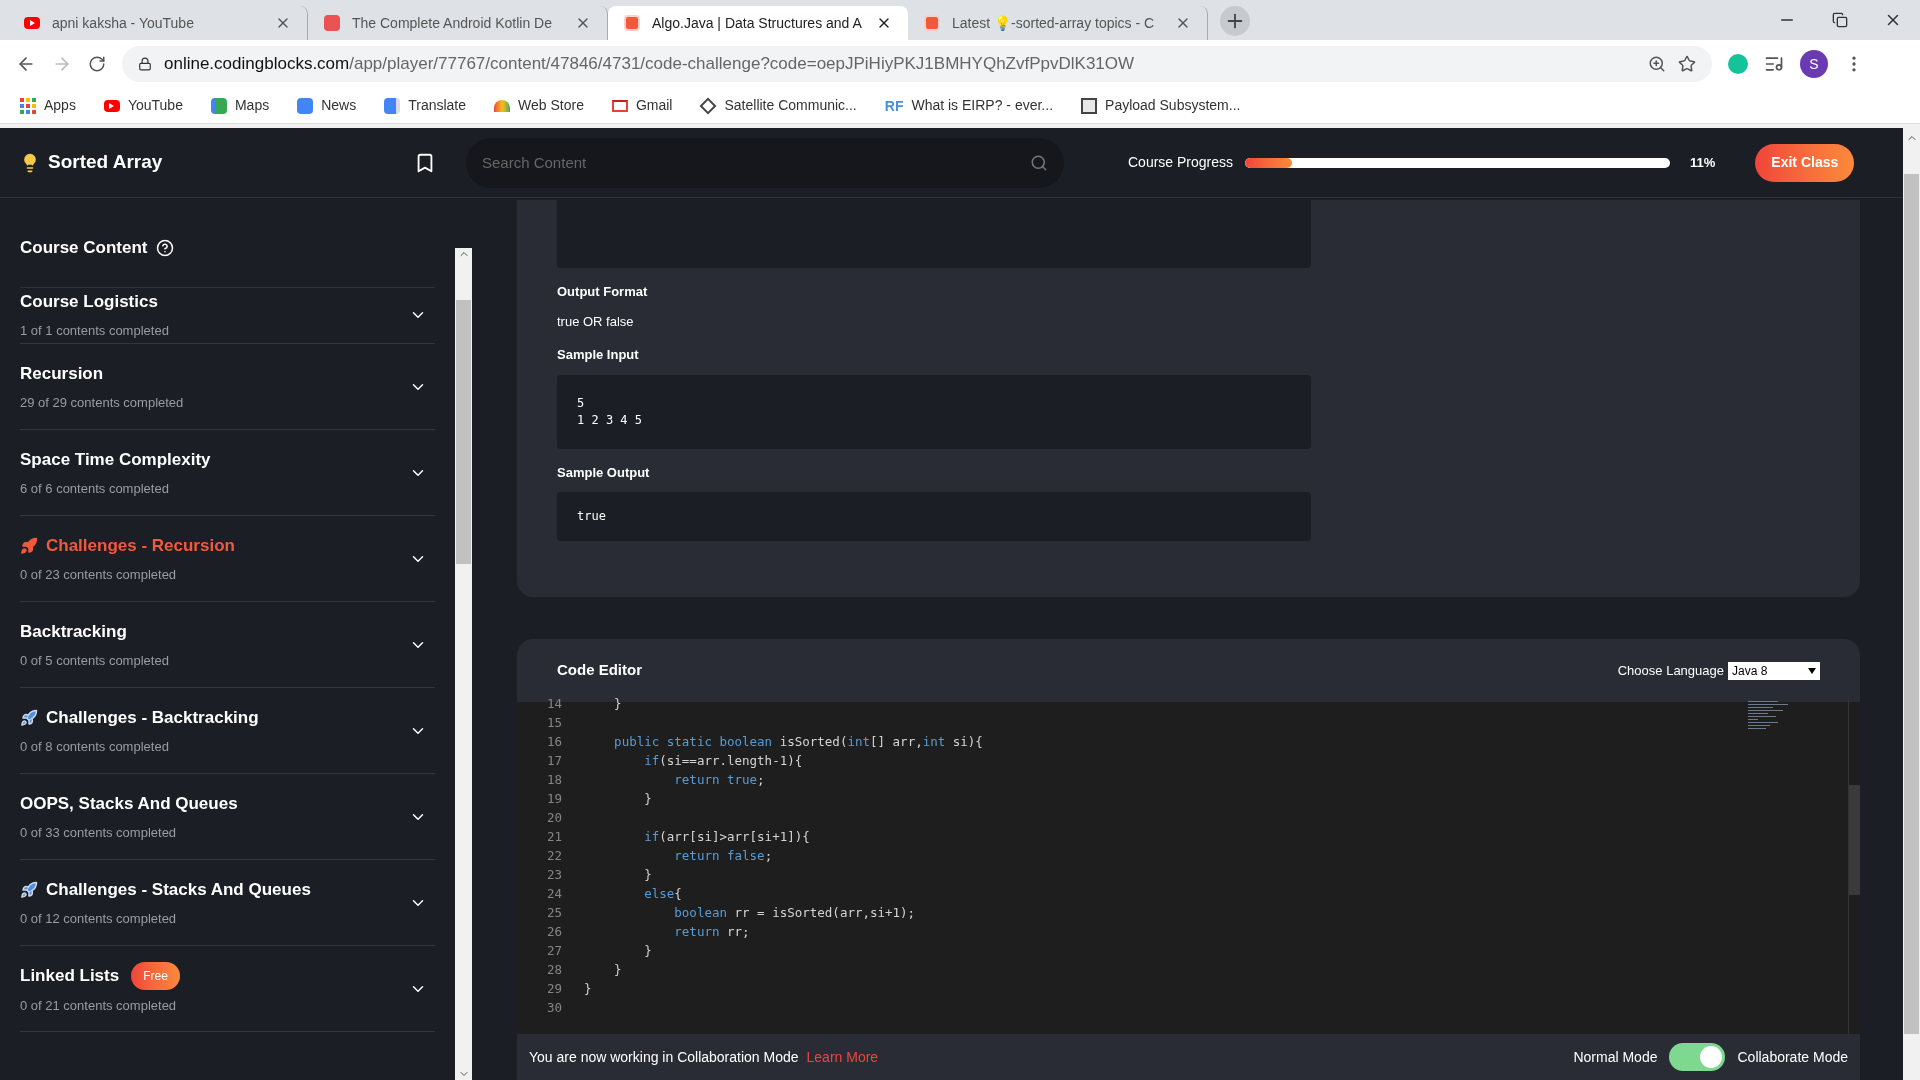 The width and height of the screenshot is (1920, 1080). I want to click on language-select: Java 8, so click(1774, 670).